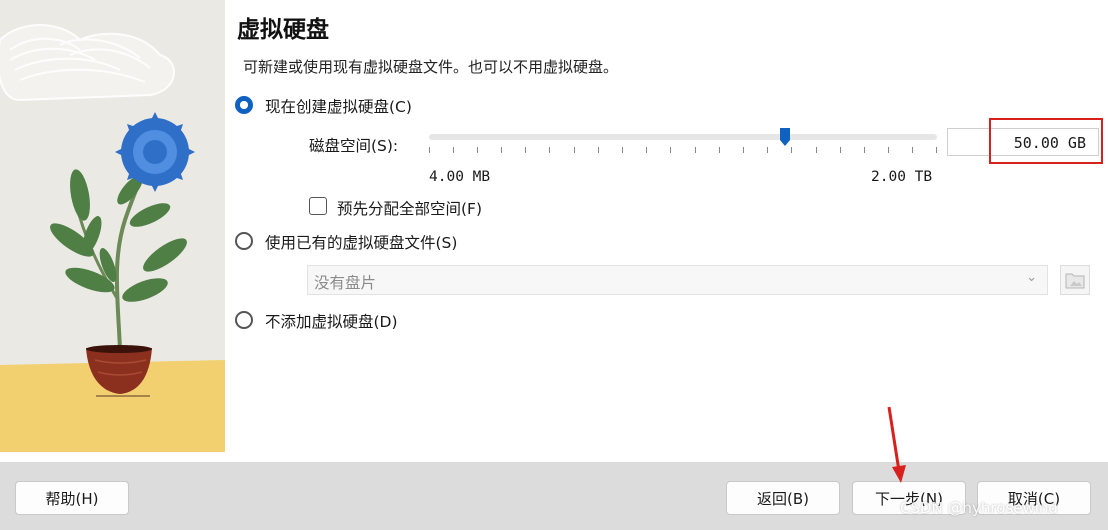  Describe the element at coordinates (409, 208) in the screenshot. I see `preallocate-label: 预先分配全部空间(F)` at that location.